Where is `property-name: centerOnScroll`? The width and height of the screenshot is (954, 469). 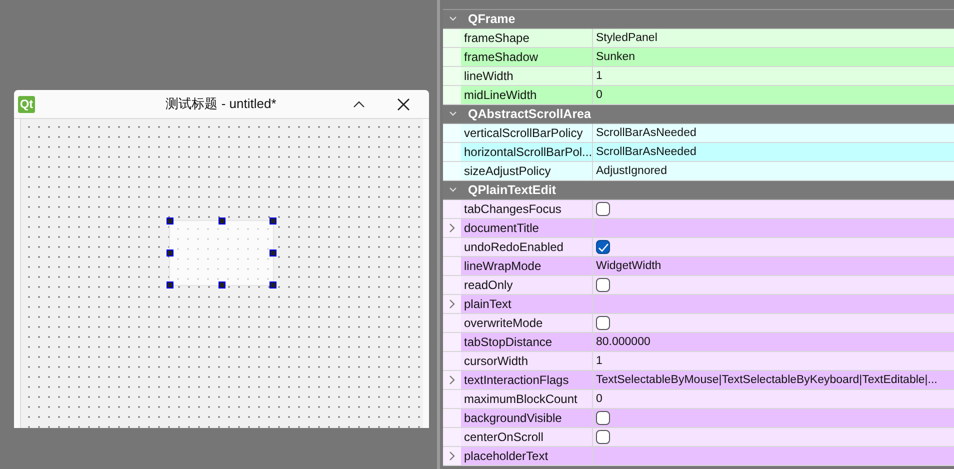 property-name: centerOnScroll is located at coordinates (527, 437).